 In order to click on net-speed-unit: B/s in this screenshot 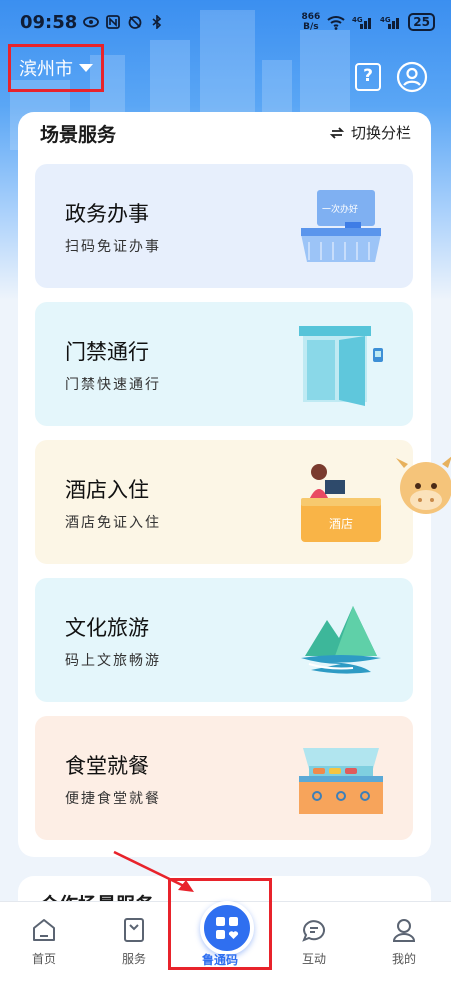, I will do `click(311, 27)`.